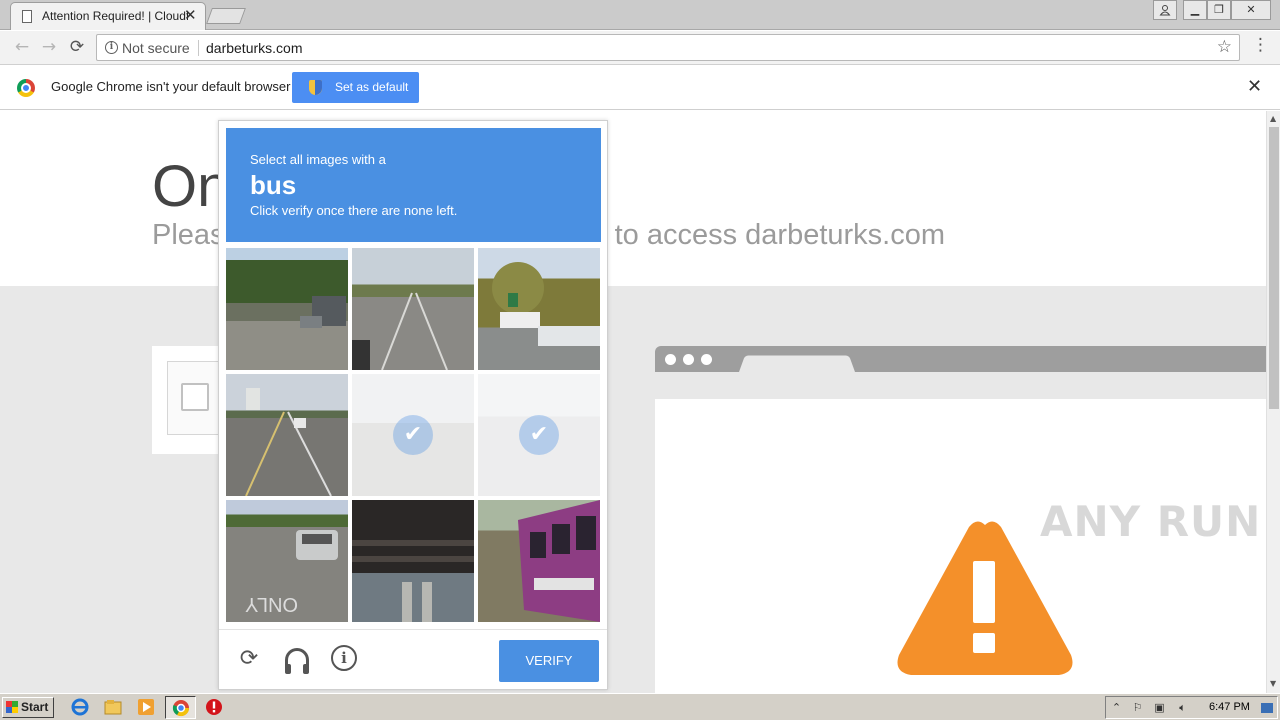  I want to click on infobar-close-icon: ✕, so click(1254, 86).